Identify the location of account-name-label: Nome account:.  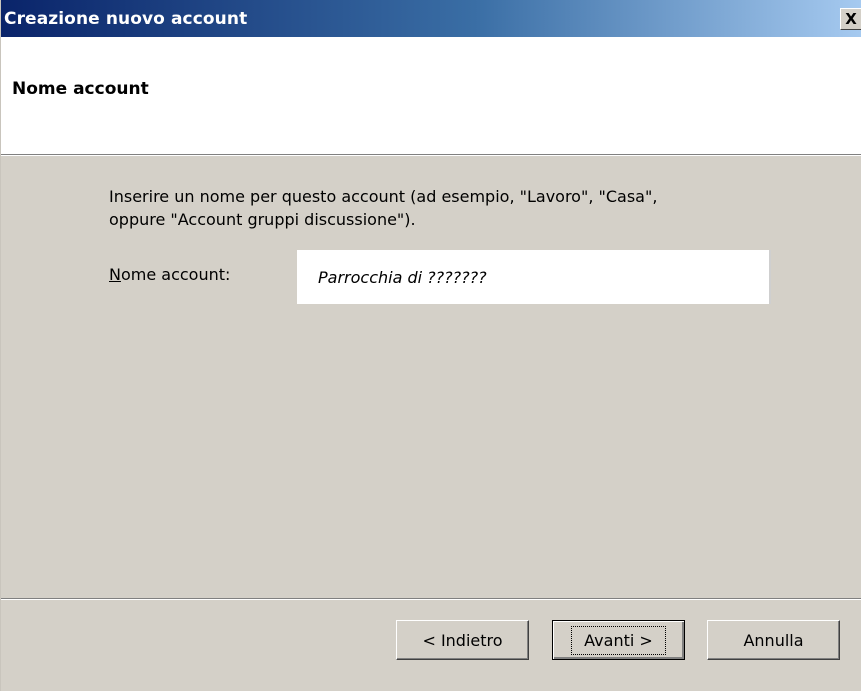
(169, 274).